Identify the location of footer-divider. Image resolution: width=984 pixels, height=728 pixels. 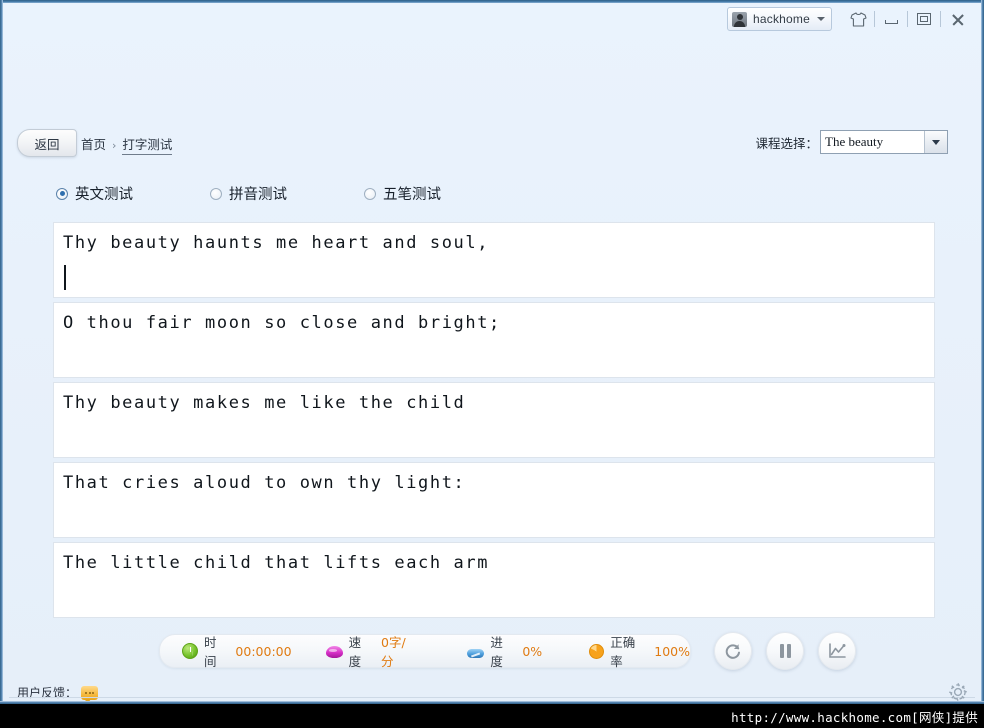
(492, 697).